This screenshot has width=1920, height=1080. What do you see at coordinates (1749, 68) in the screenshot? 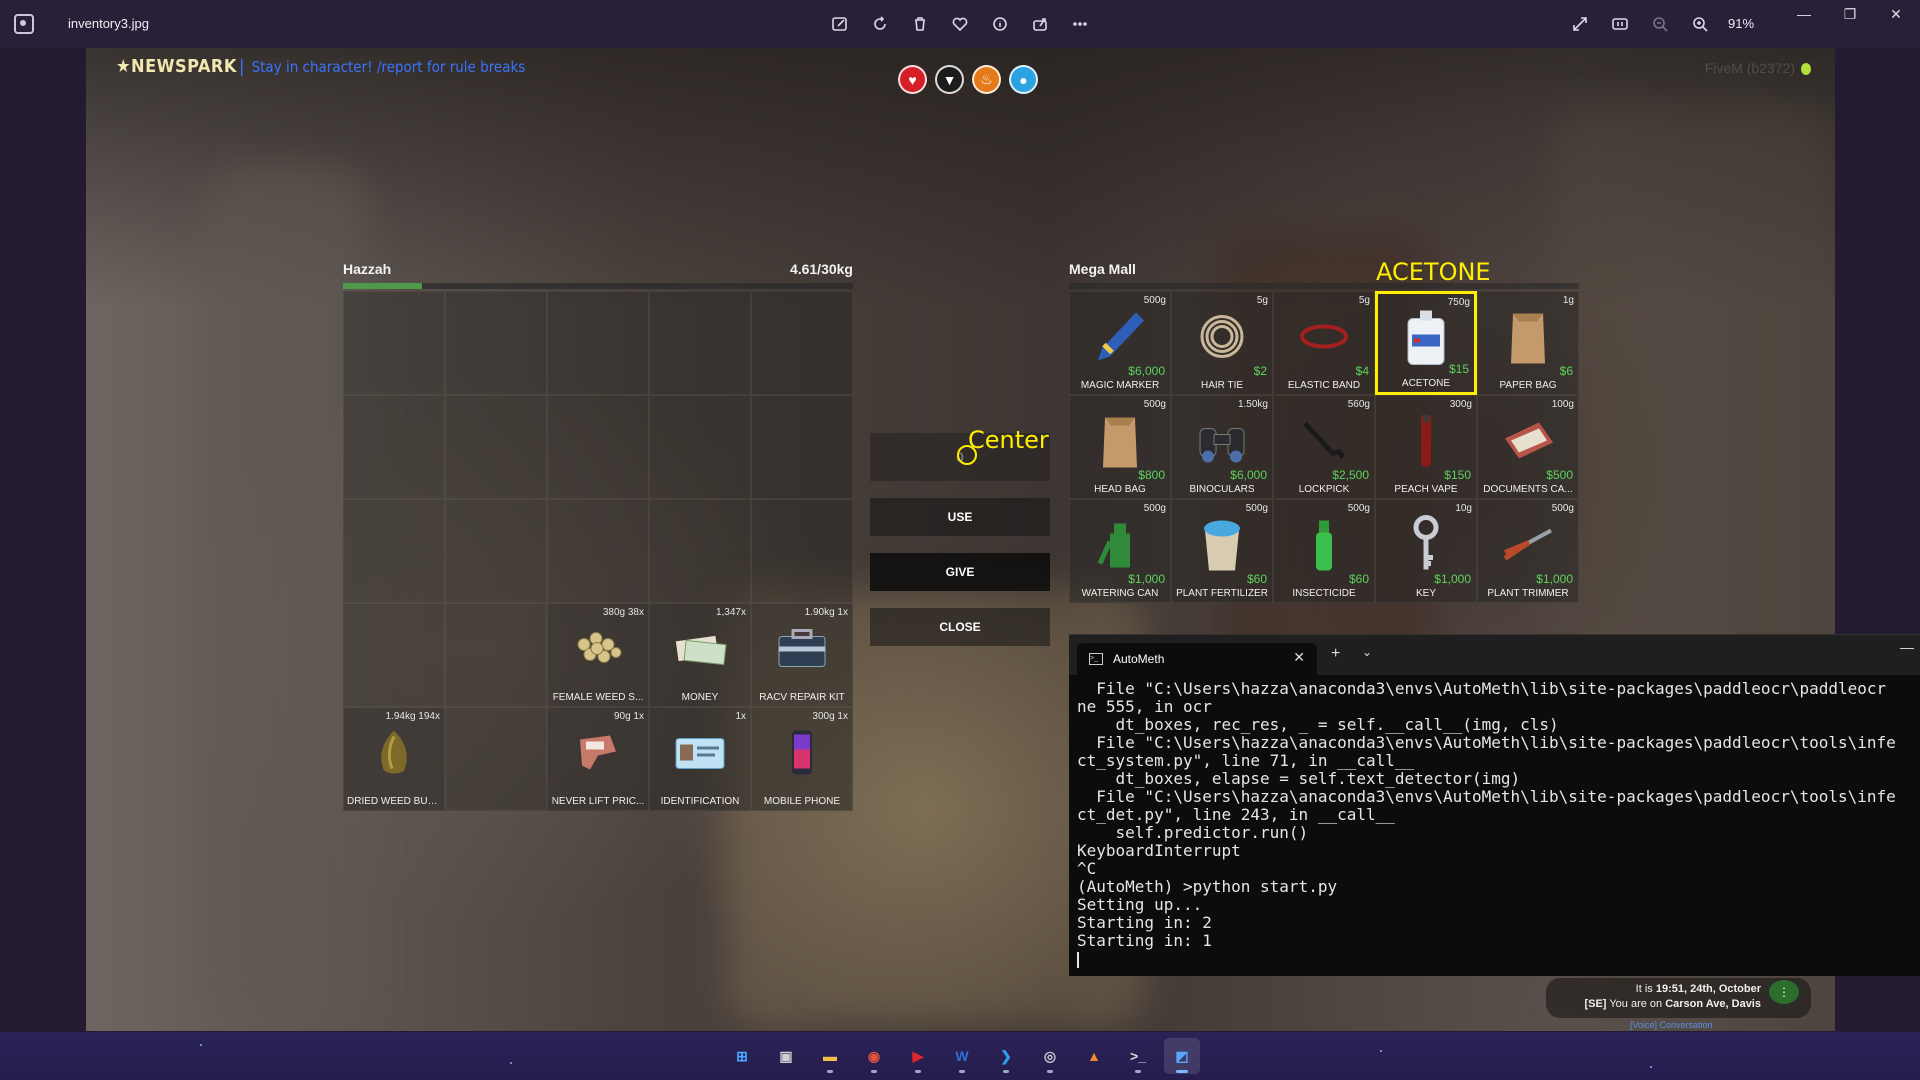
I see `fivem-build-text: FiveM (b2372)` at bounding box center [1749, 68].